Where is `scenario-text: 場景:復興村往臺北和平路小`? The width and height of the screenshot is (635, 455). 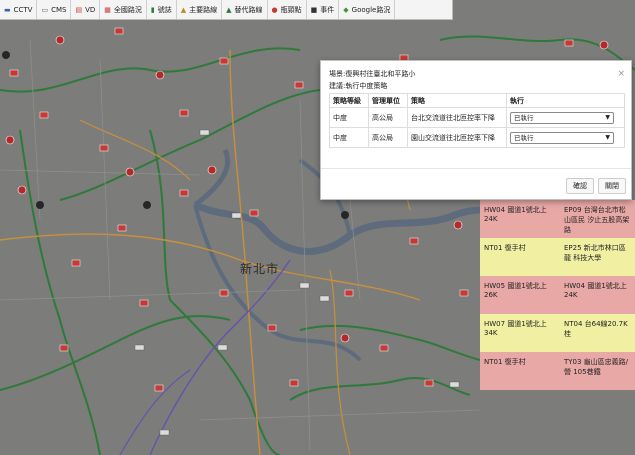 scenario-text: 場景:復興村往臺北和平路小 is located at coordinates (372, 74).